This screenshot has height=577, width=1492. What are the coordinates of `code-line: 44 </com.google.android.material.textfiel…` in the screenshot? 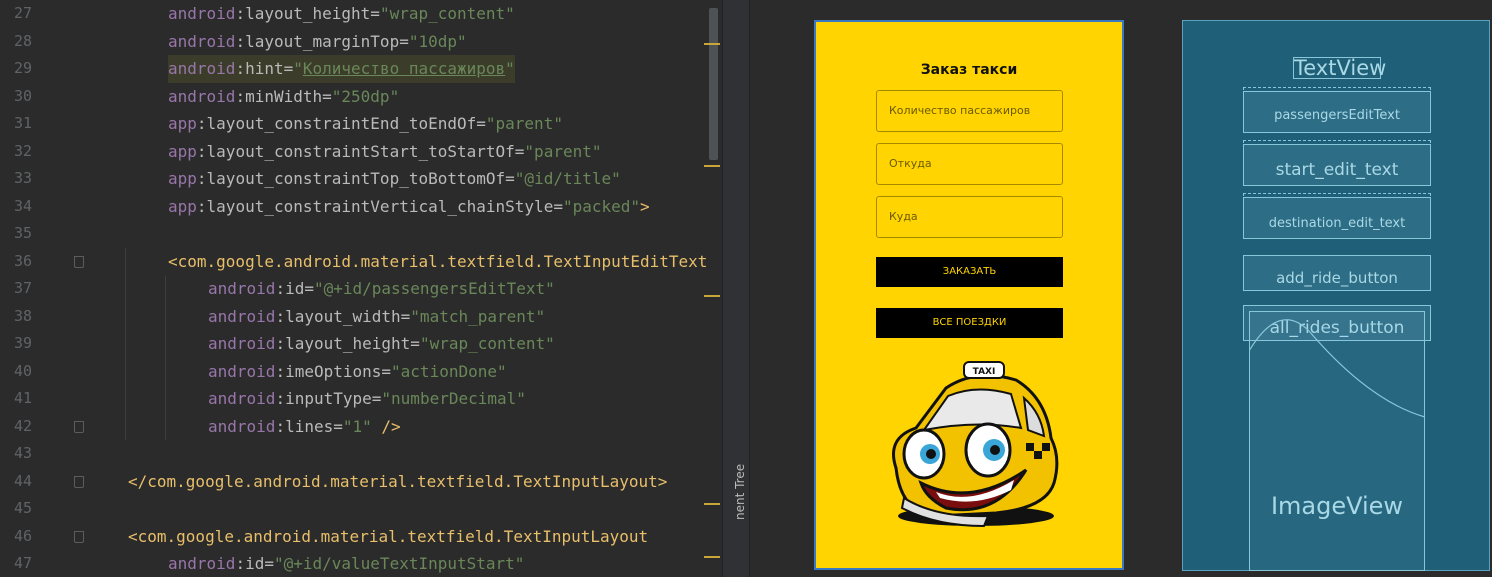 It's located at (361, 482).